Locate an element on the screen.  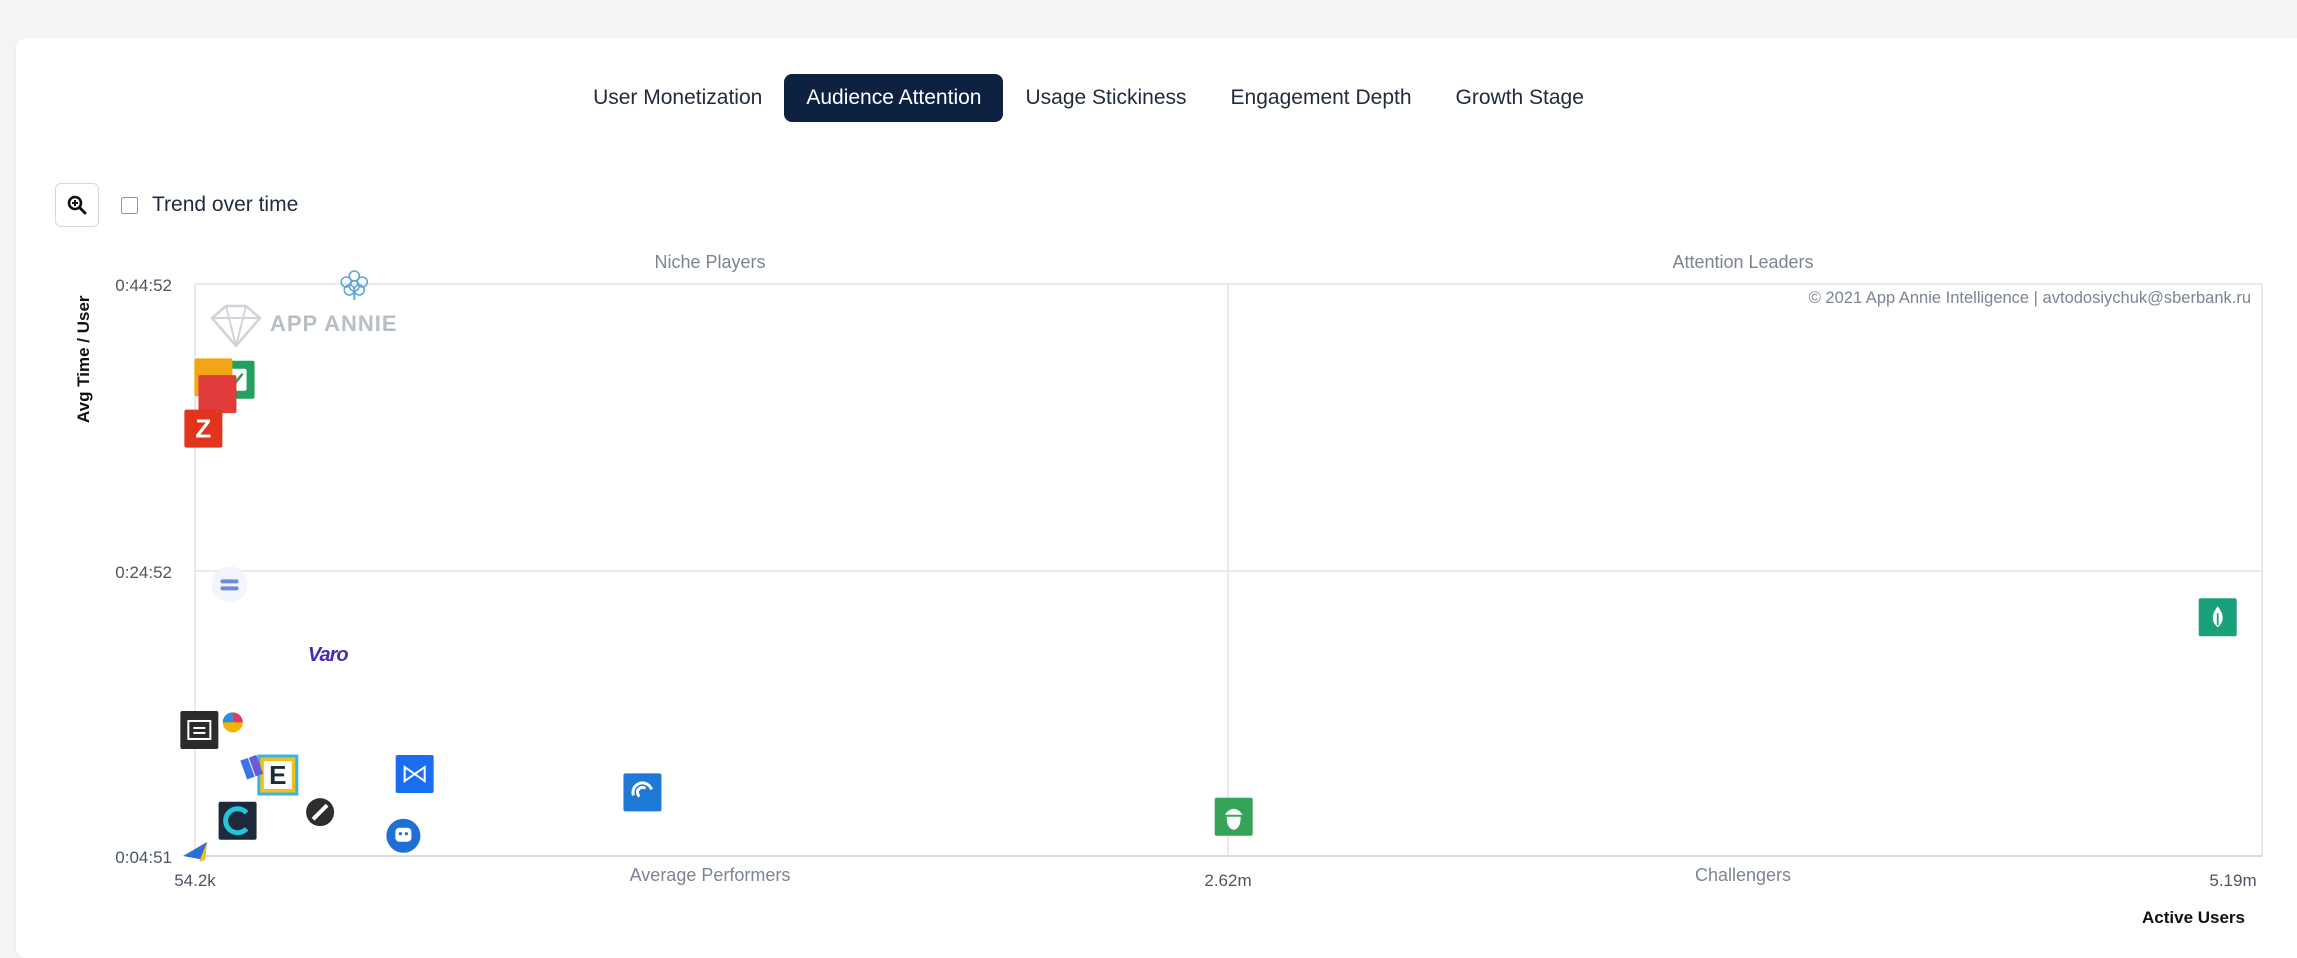
data-point-dark-card is located at coordinates (199, 729).